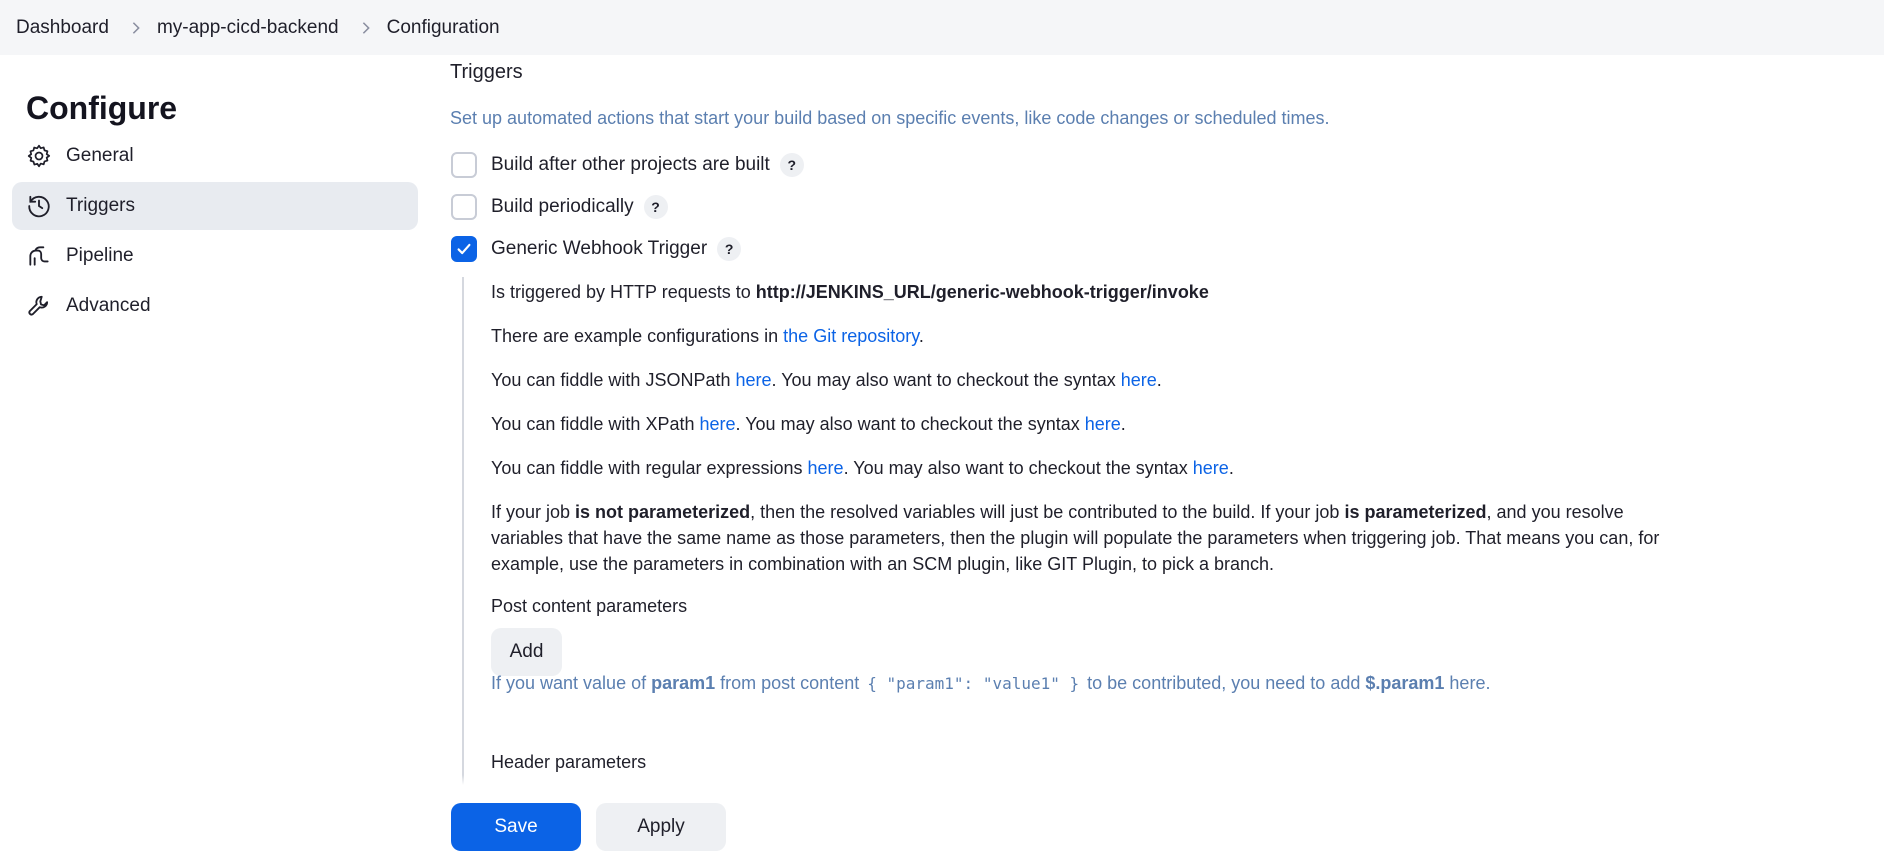  I want to click on sidebar-item-triggers: Triggers, so click(215, 206).